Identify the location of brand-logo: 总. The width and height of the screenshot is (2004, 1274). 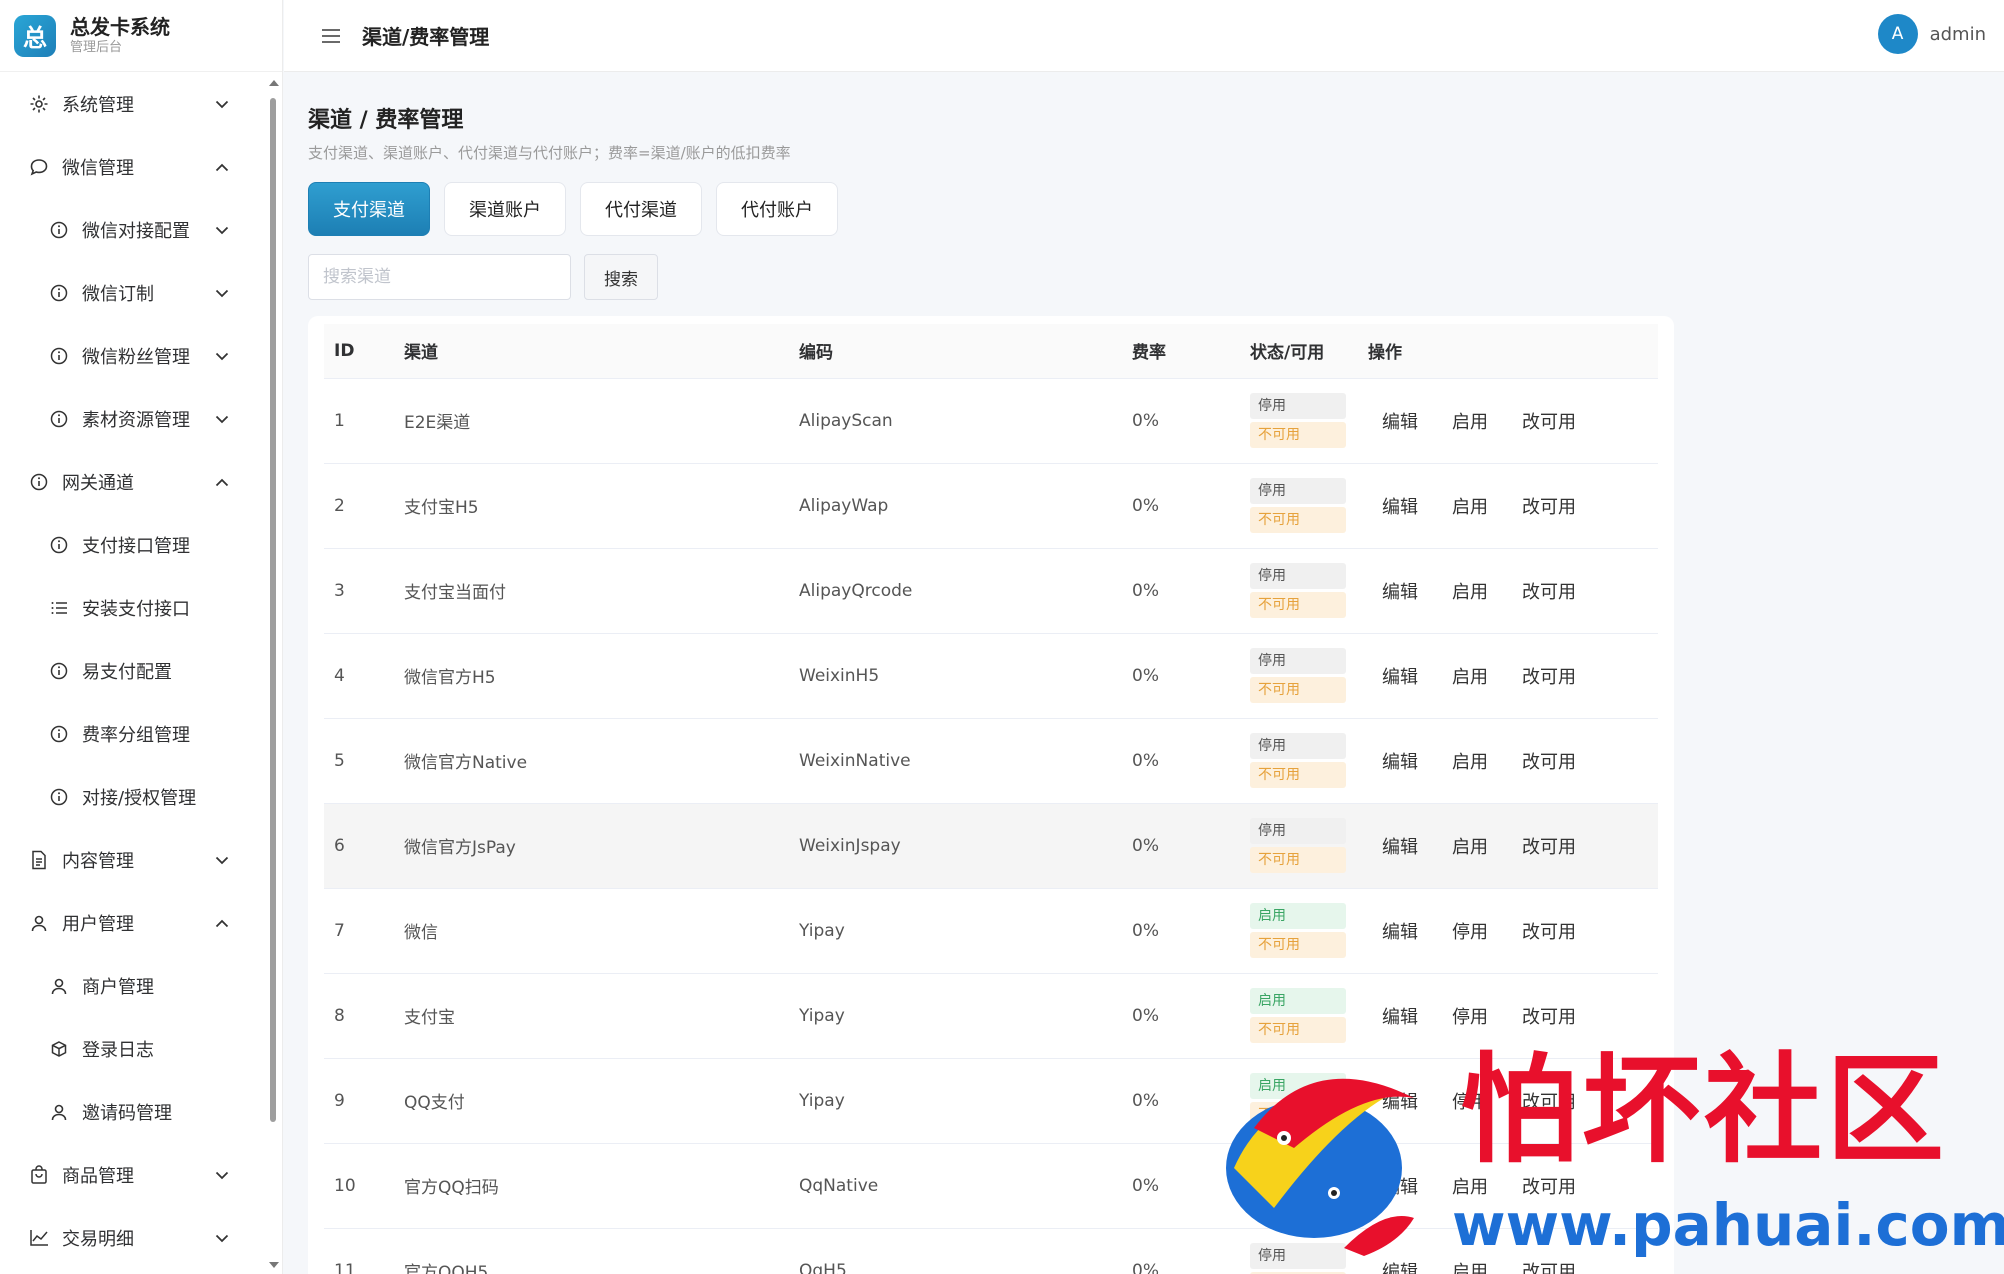
(35, 35).